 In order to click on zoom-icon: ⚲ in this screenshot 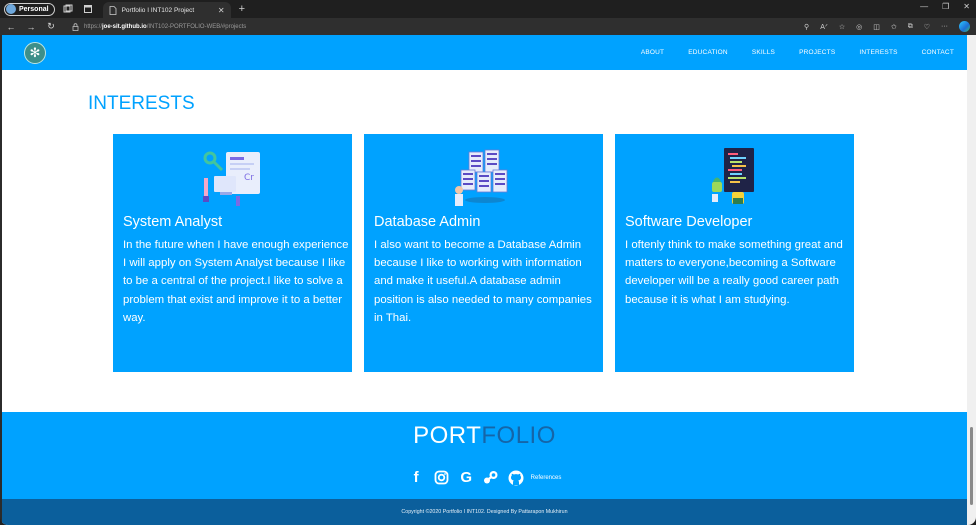, I will do `click(806, 27)`.